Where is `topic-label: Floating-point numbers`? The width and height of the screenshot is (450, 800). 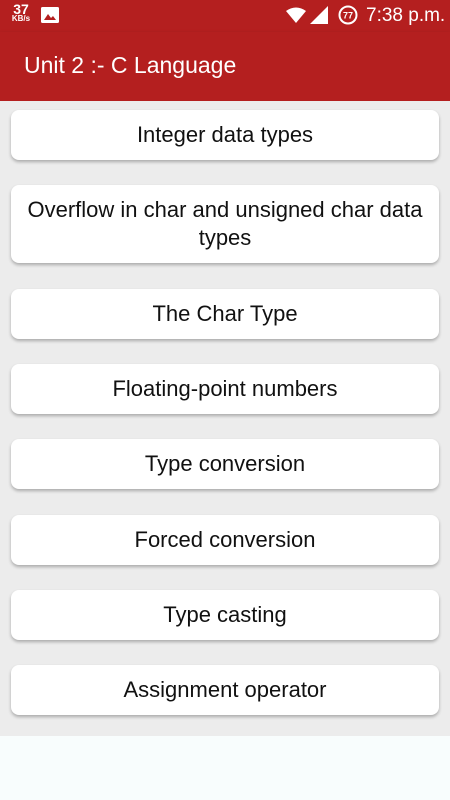
topic-label: Floating-point numbers is located at coordinates (225, 388).